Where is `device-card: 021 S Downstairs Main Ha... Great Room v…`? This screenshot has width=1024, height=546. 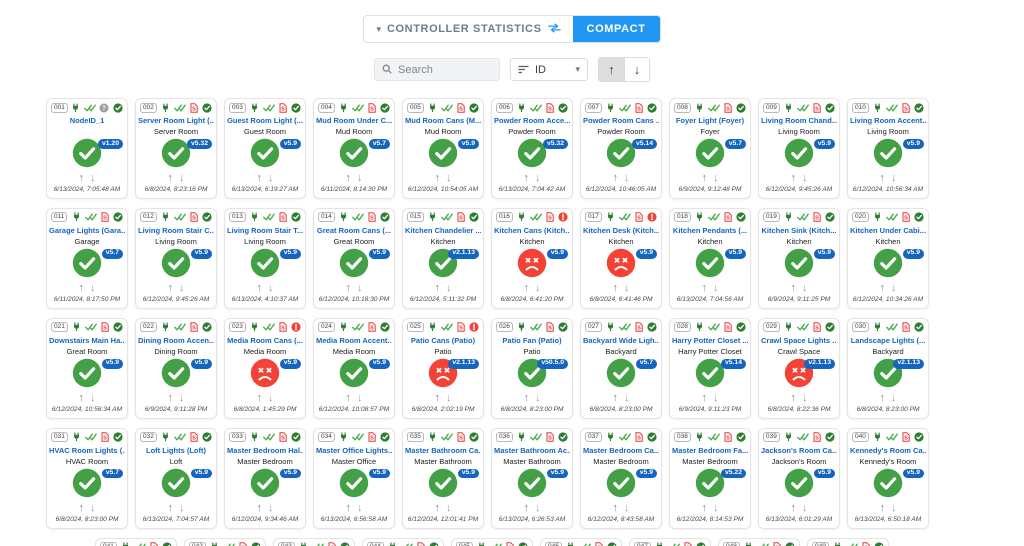 device-card: 021 S Downstairs Main Ha... Great Room v… is located at coordinates (87, 368).